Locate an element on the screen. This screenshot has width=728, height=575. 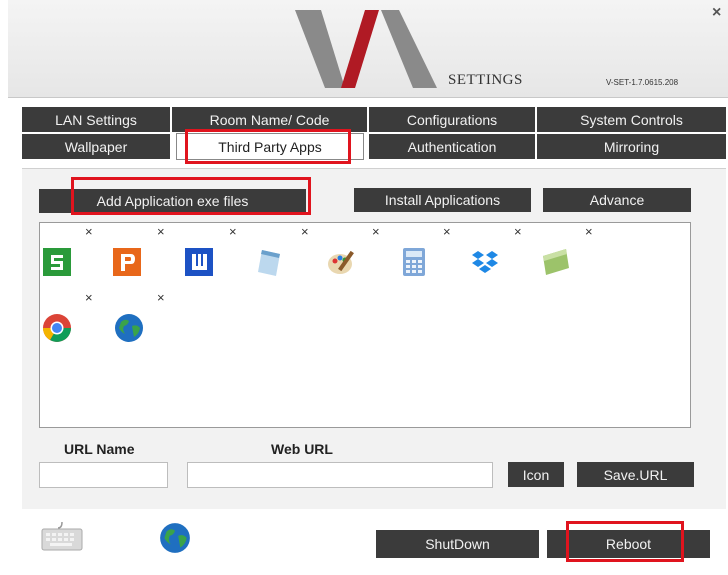
tab-lan-settings: LAN Settings is located at coordinates (96, 119).